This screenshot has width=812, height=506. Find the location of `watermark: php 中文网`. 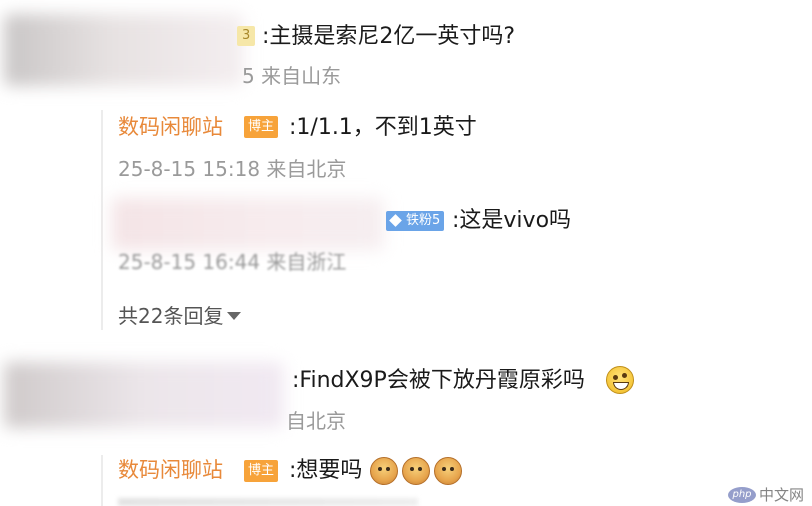

watermark: php 中文网 is located at coordinates (766, 495).